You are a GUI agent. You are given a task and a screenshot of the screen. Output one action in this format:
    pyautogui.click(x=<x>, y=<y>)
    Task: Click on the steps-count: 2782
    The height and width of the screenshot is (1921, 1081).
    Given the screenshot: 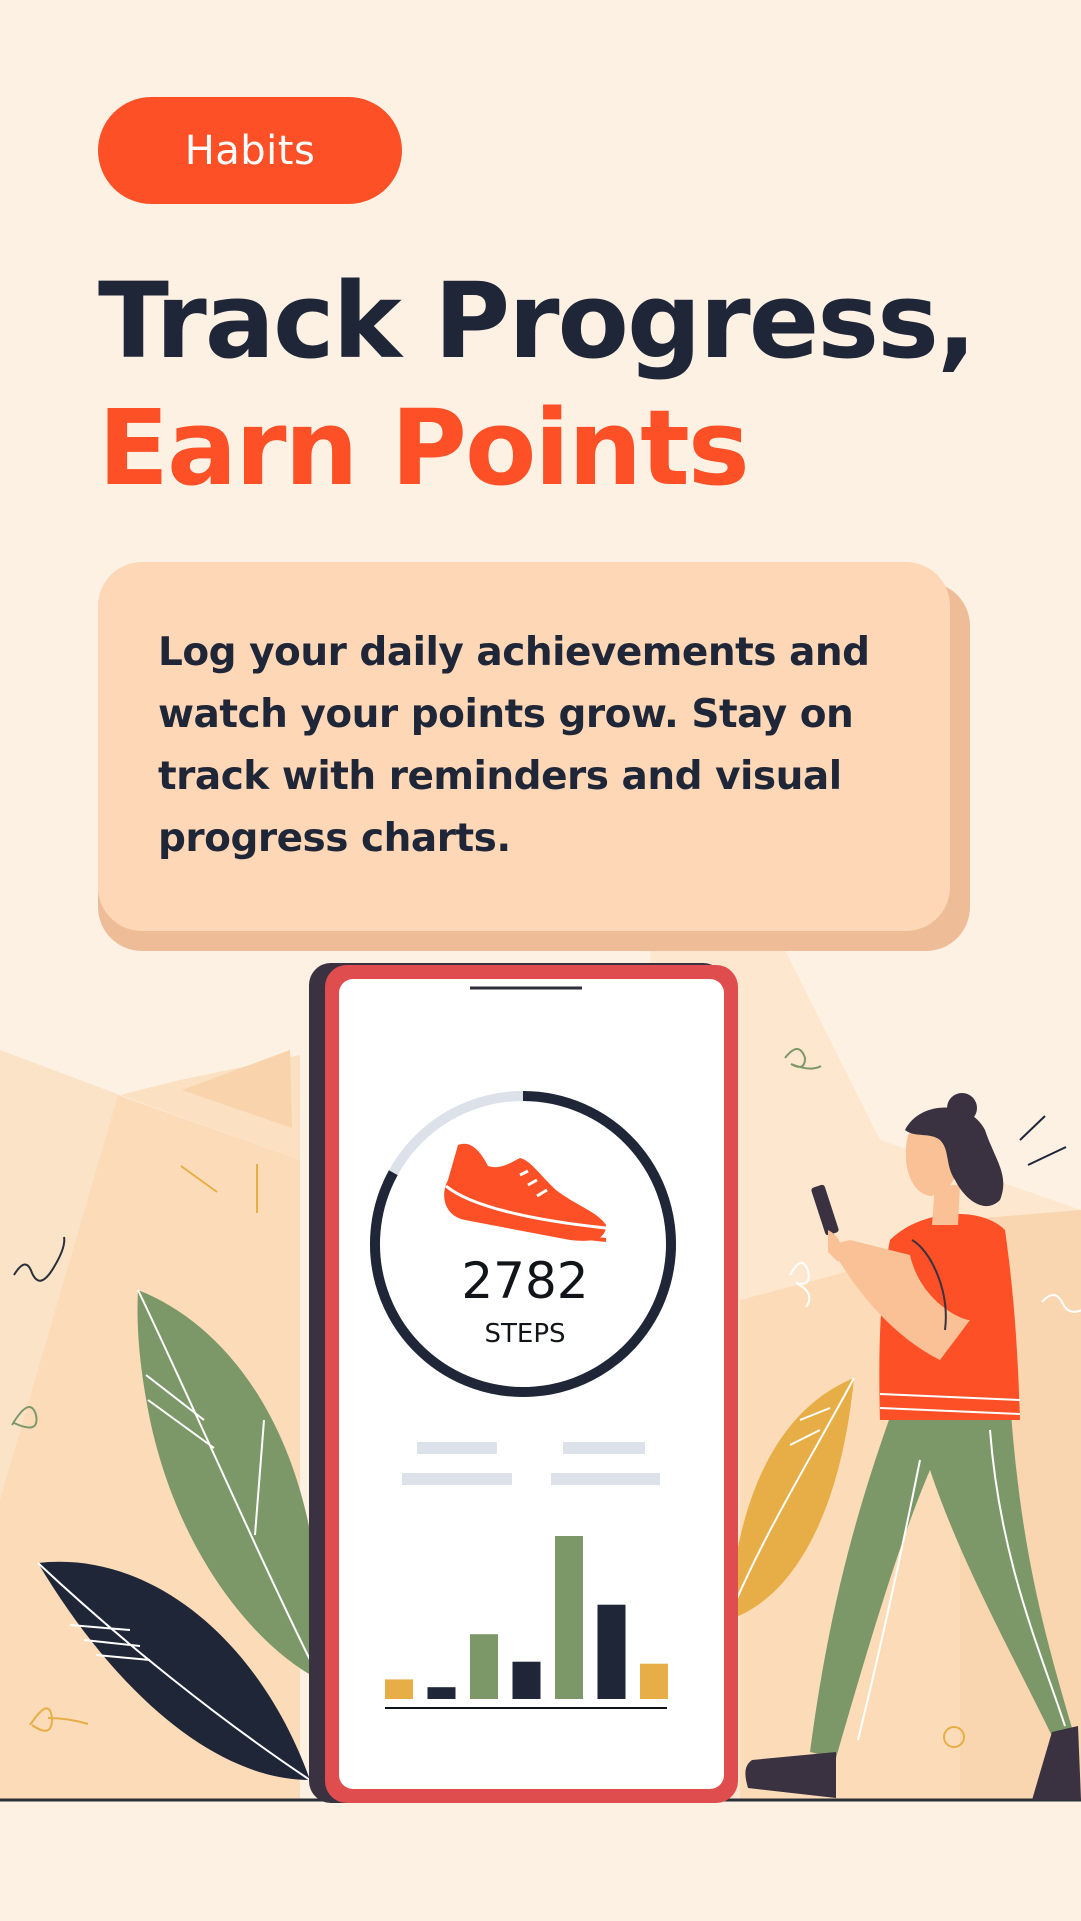 What is the action you would take?
    pyautogui.click(x=525, y=1281)
    